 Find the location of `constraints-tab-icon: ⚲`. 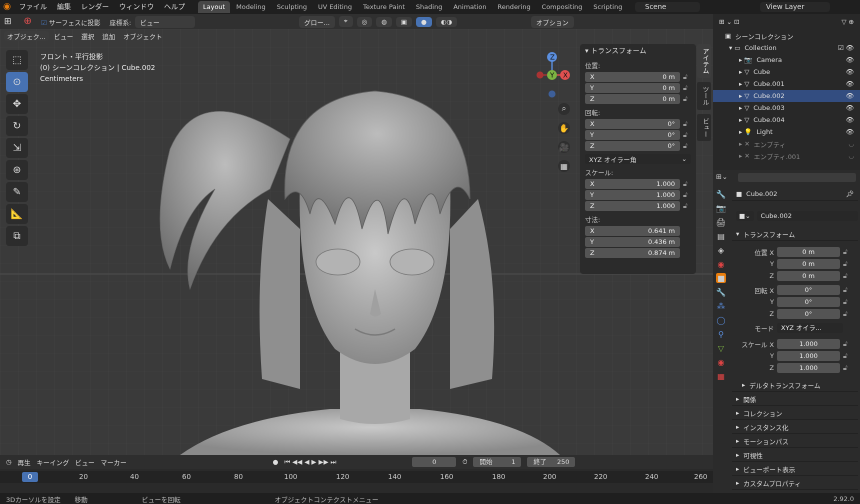

constraints-tab-icon: ⚲ is located at coordinates (721, 334).